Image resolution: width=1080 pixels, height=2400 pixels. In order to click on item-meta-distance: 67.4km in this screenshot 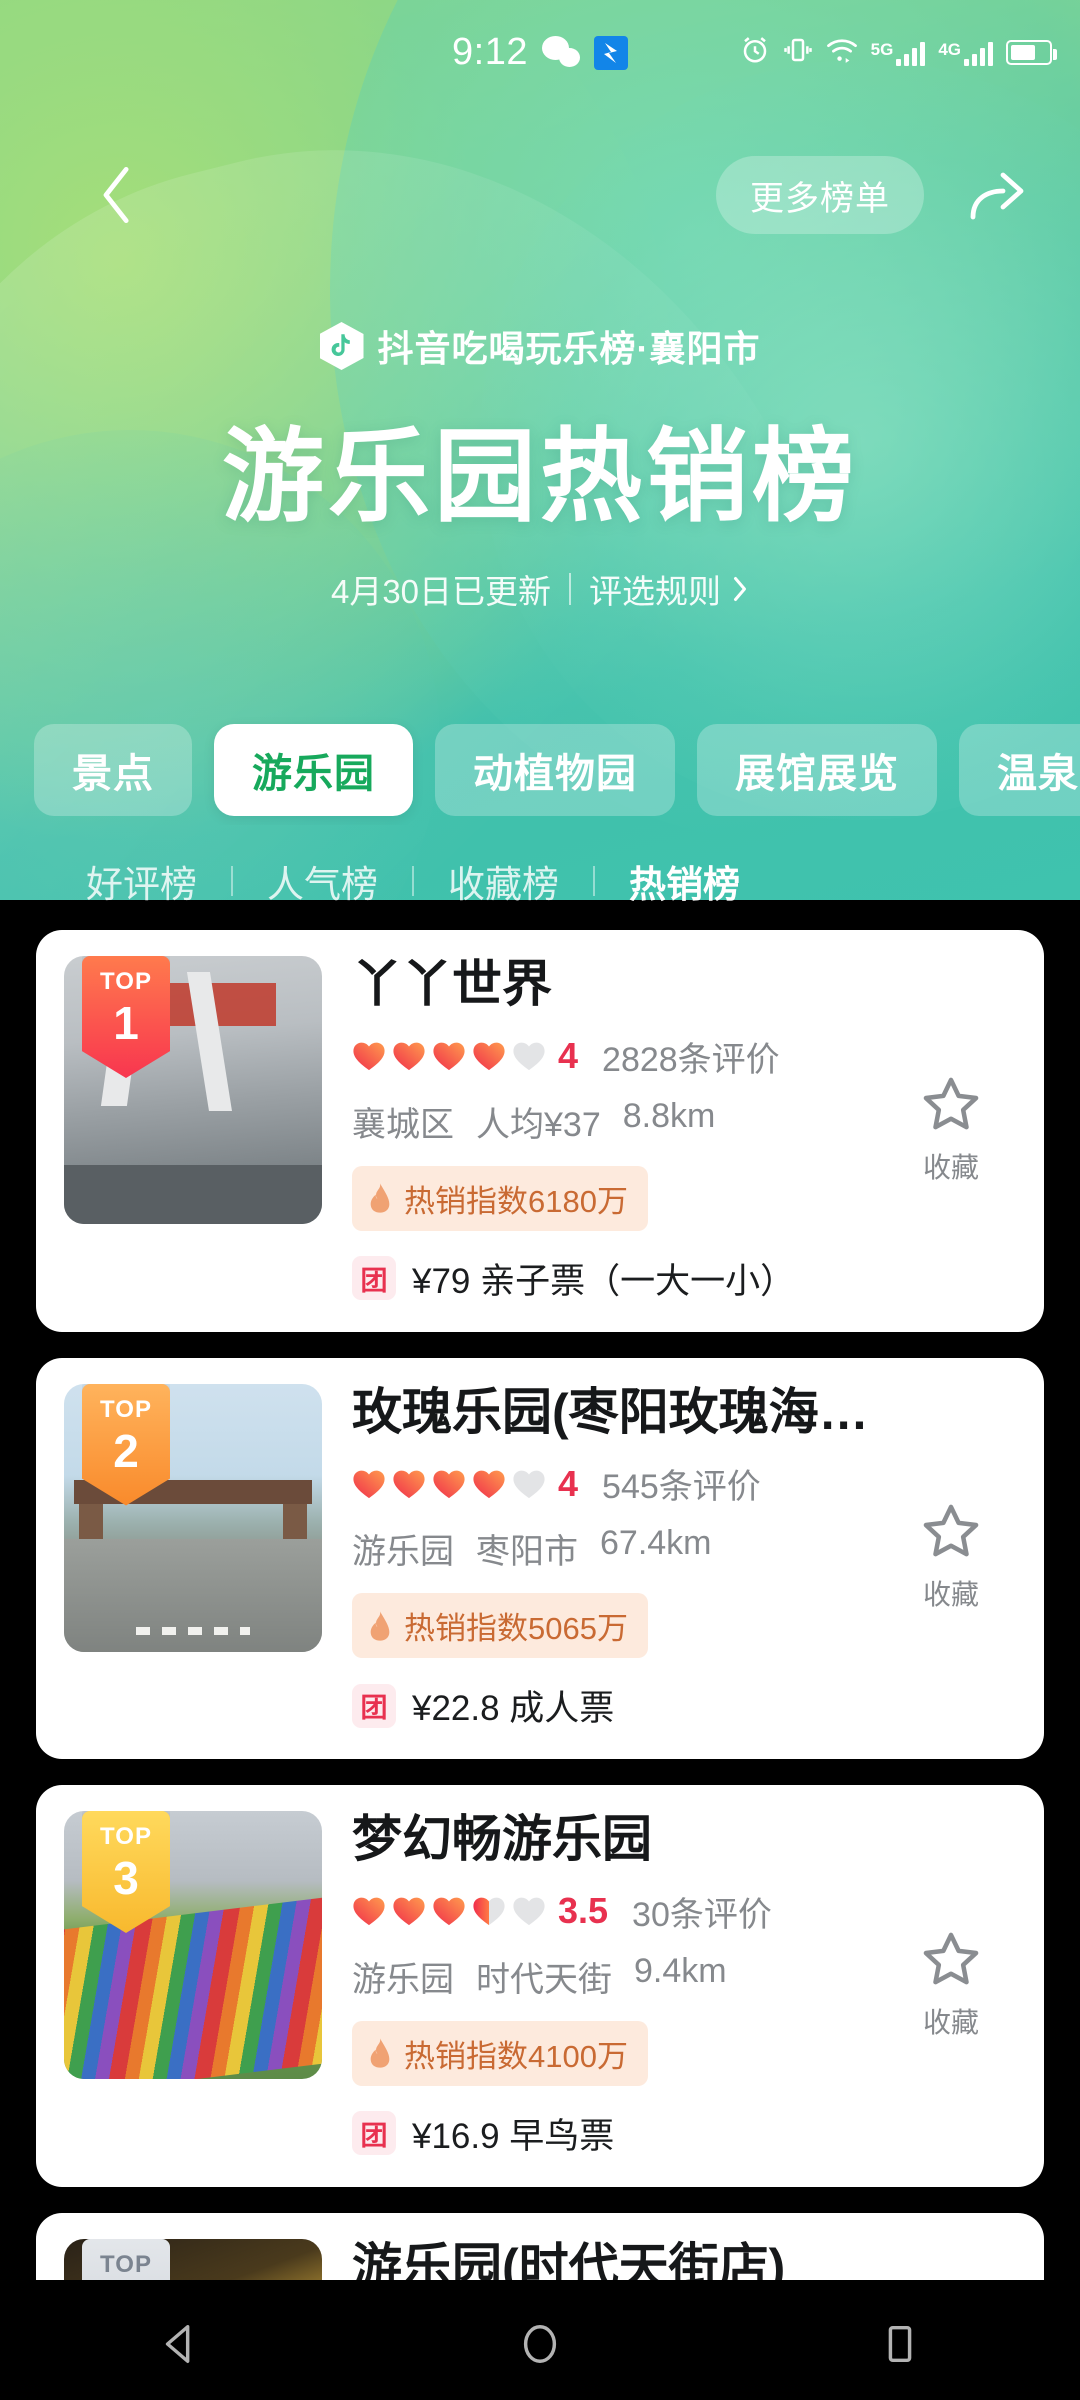, I will do `click(656, 1543)`.